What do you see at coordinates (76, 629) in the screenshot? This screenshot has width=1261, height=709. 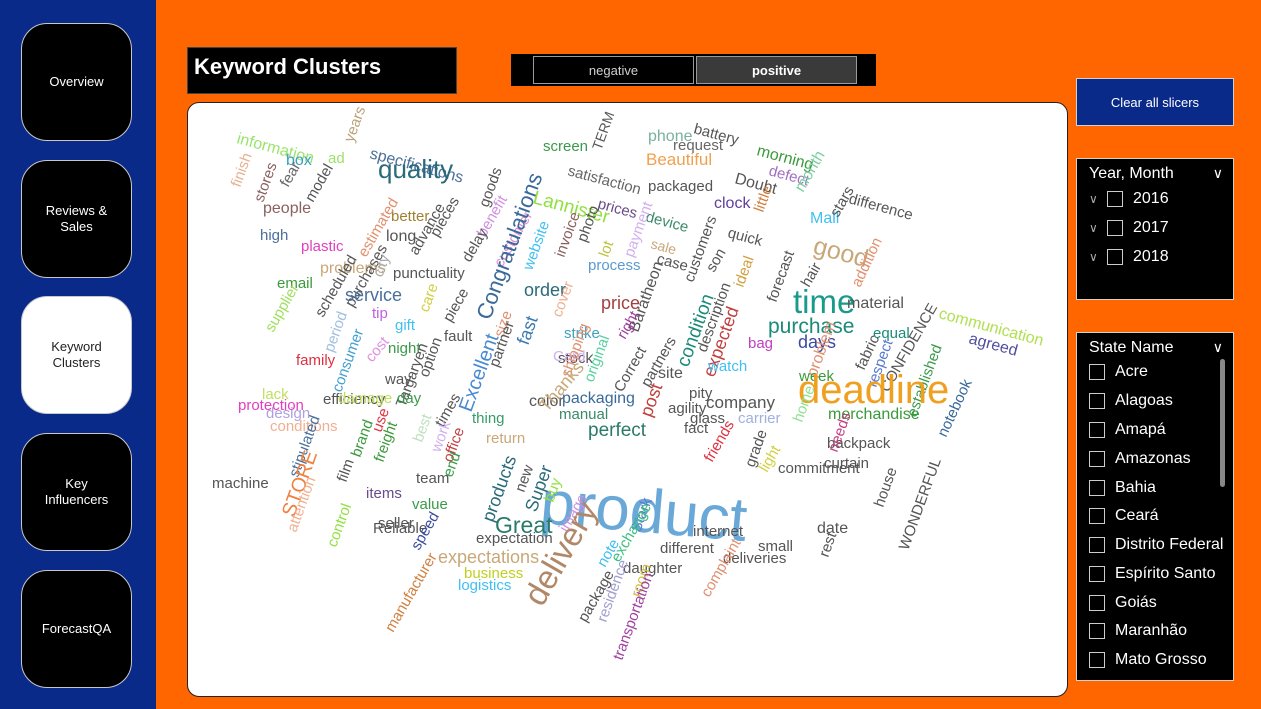 I see `nav-forecastqa: ForecastQA` at bounding box center [76, 629].